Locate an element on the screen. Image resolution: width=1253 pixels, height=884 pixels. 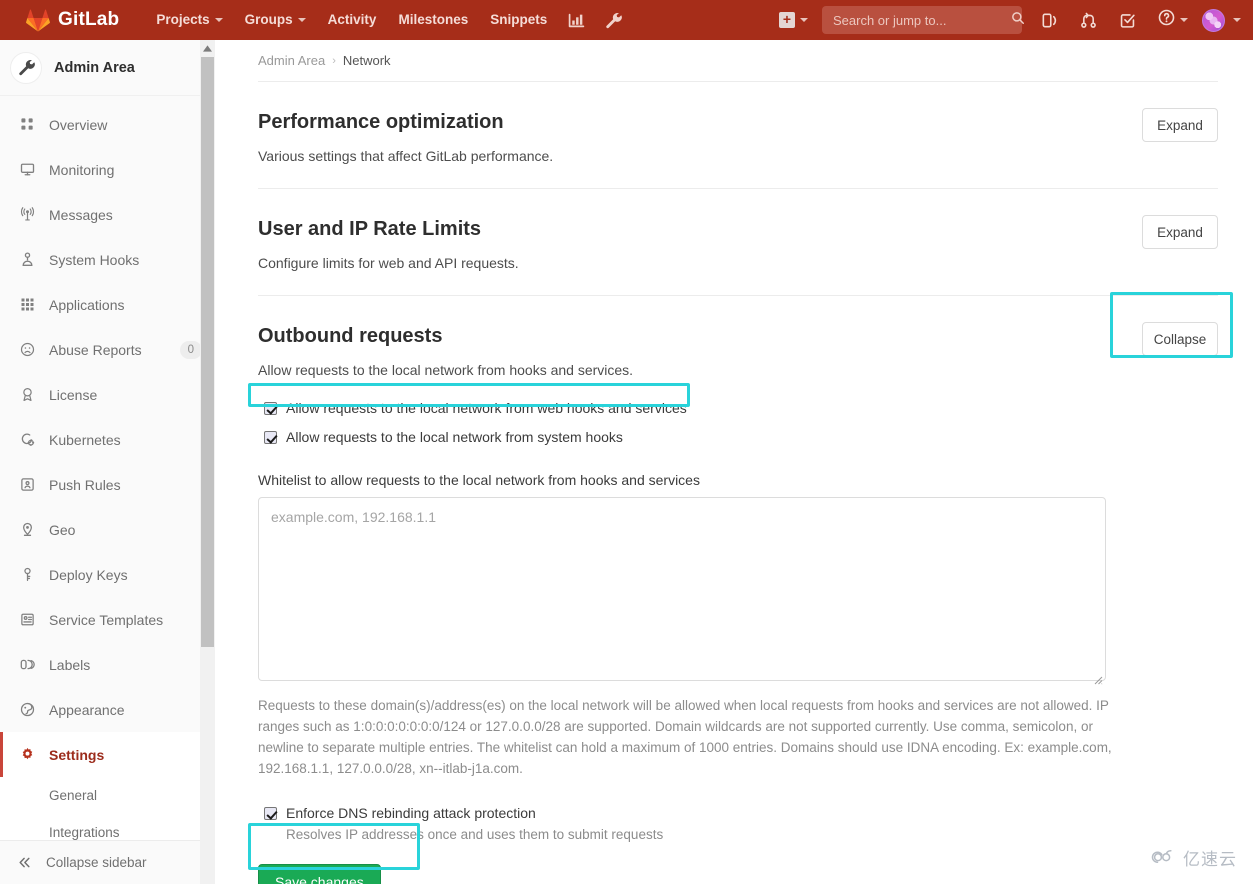
push-rules-icon is located at coordinates (27, 484).